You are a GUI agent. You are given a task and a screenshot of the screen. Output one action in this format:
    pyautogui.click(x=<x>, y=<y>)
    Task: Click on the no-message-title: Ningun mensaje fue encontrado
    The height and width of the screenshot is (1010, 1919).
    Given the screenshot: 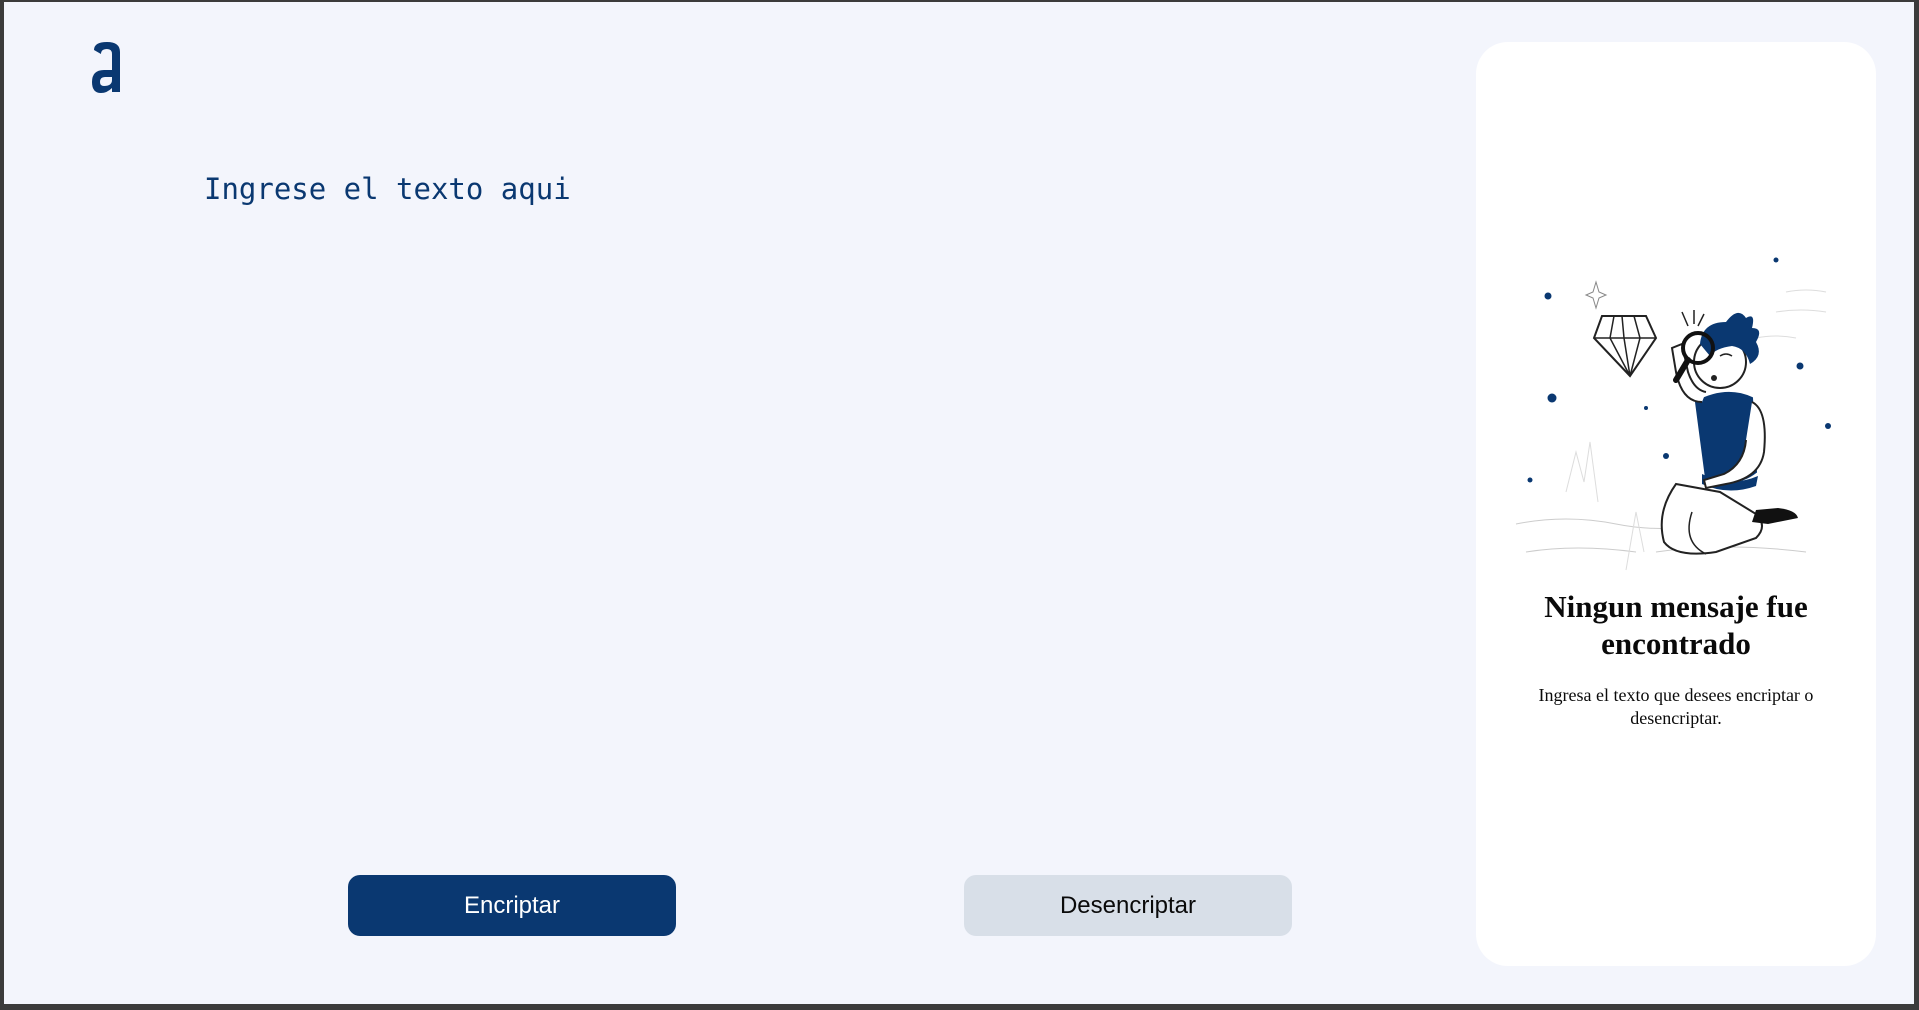 What is the action you would take?
    pyautogui.click(x=1676, y=625)
    